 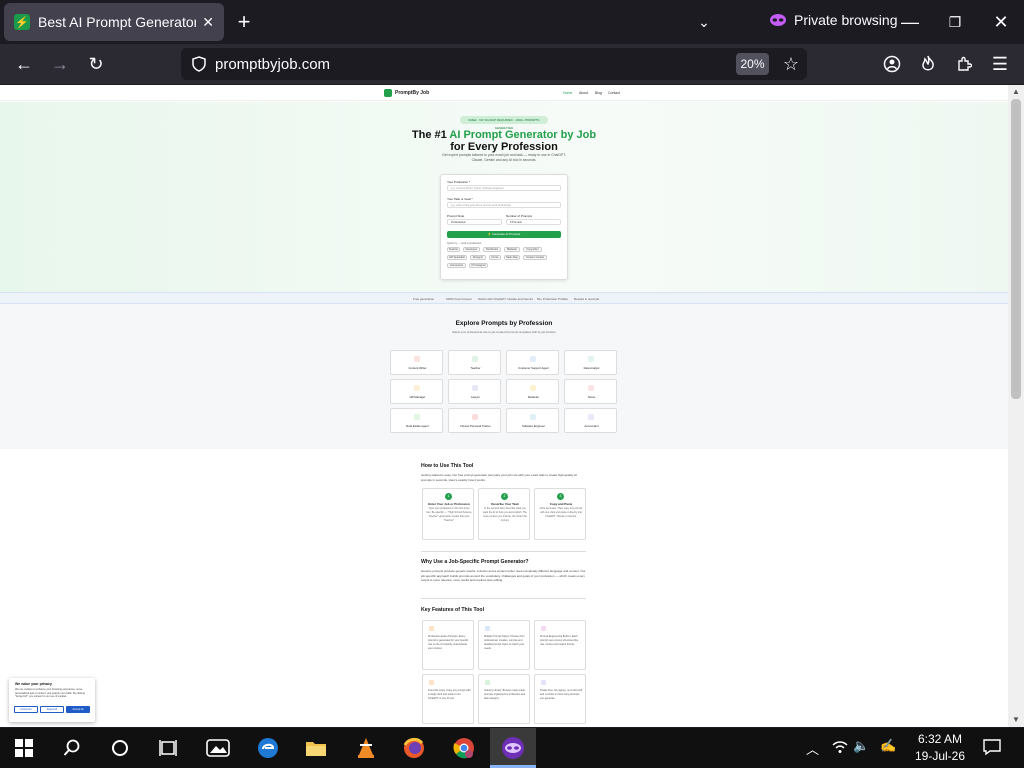 I want to click on megaphone-icon, so click(x=533, y=388).